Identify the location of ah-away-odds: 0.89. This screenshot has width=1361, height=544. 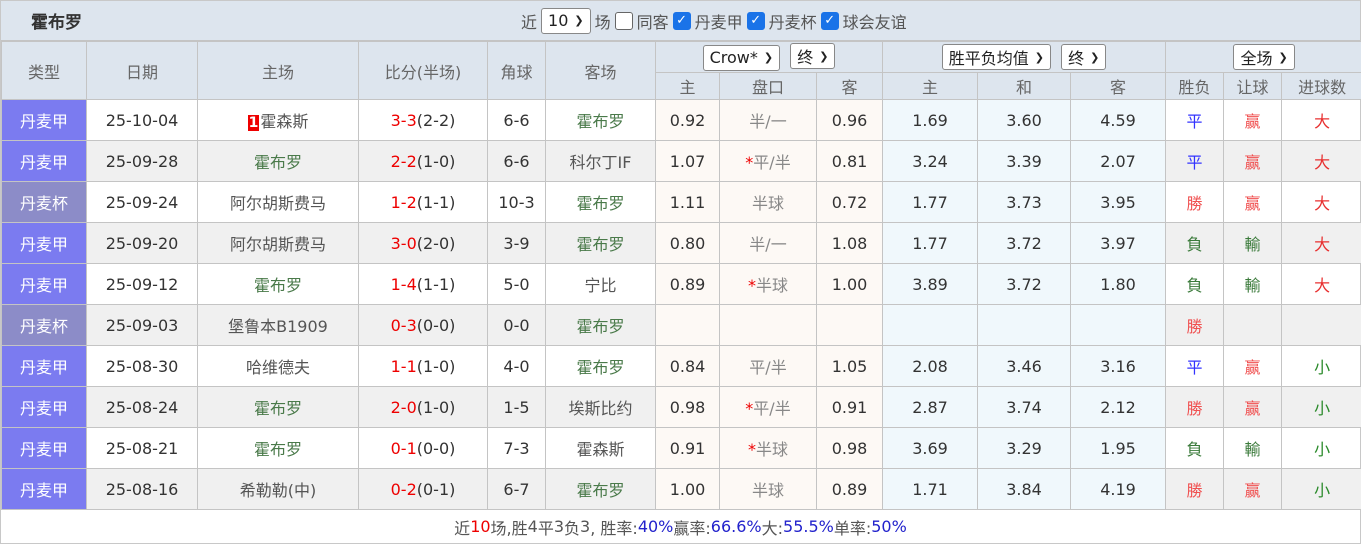
(850, 489).